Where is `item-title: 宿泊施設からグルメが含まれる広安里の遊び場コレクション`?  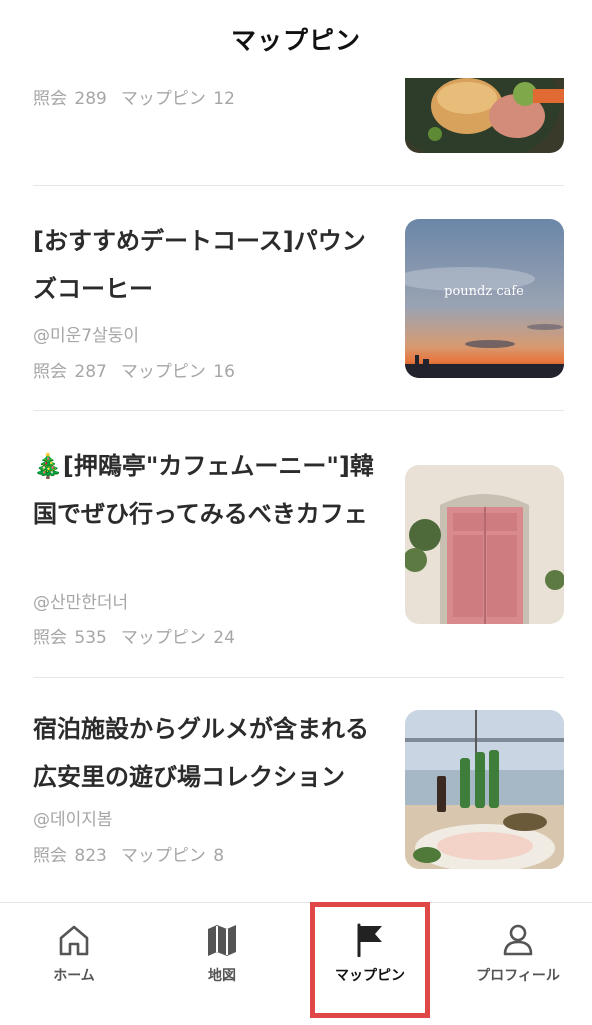
item-title: 宿泊施設からグルメが含まれる広安里の遊び場コレクション is located at coordinates (201, 753).